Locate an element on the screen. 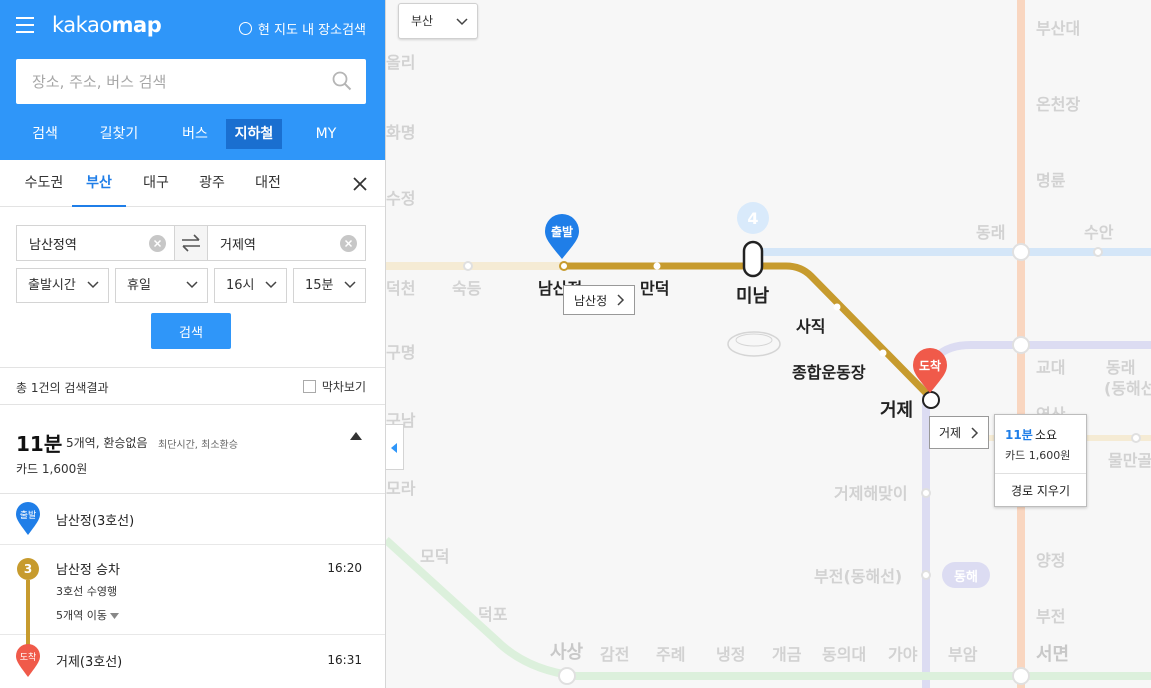  line3-badge: 3 is located at coordinates (28, 569).